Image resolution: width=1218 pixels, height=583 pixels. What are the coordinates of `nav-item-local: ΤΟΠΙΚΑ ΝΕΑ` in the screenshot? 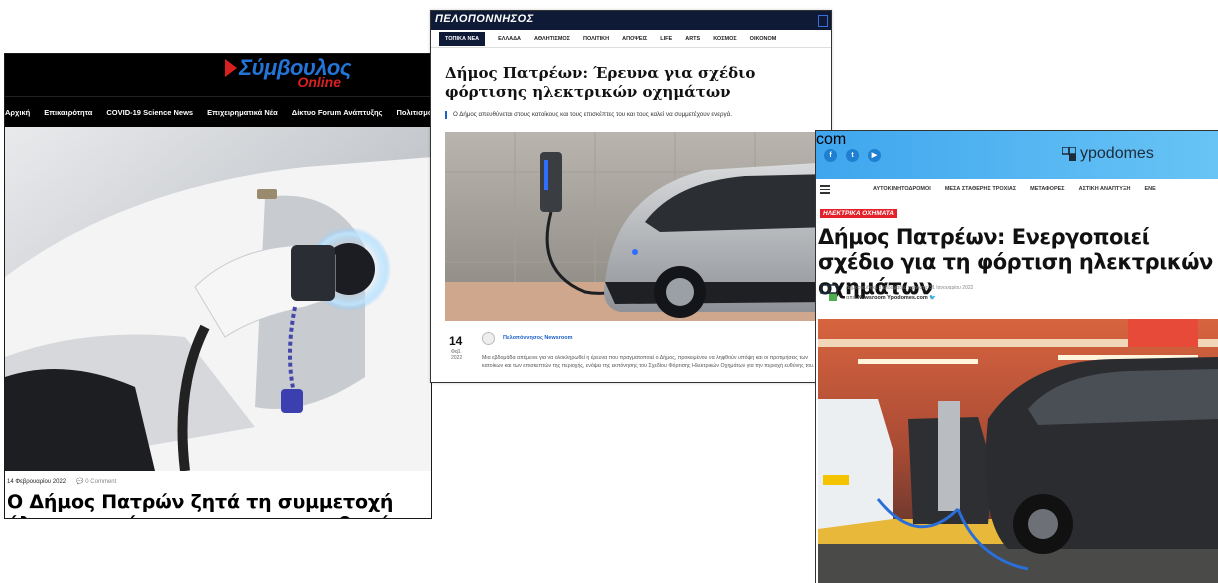 It's located at (462, 38).